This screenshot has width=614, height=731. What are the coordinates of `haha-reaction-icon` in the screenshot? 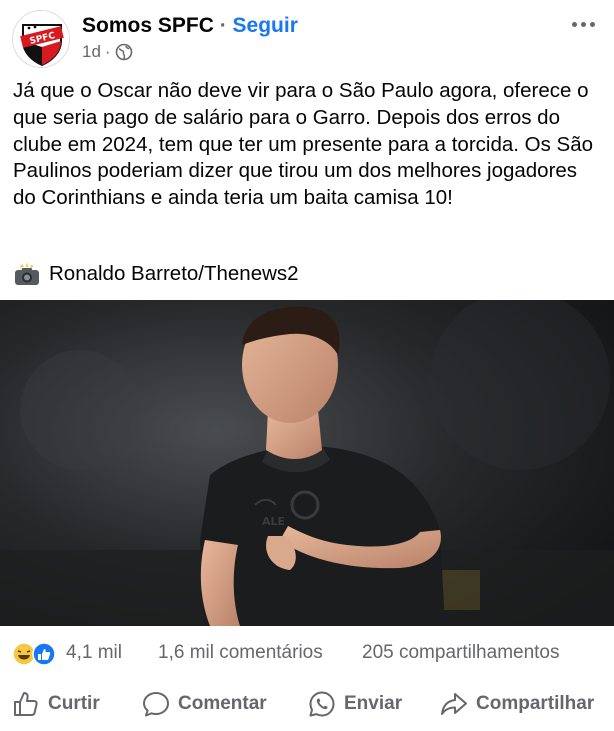 It's located at (24, 654).